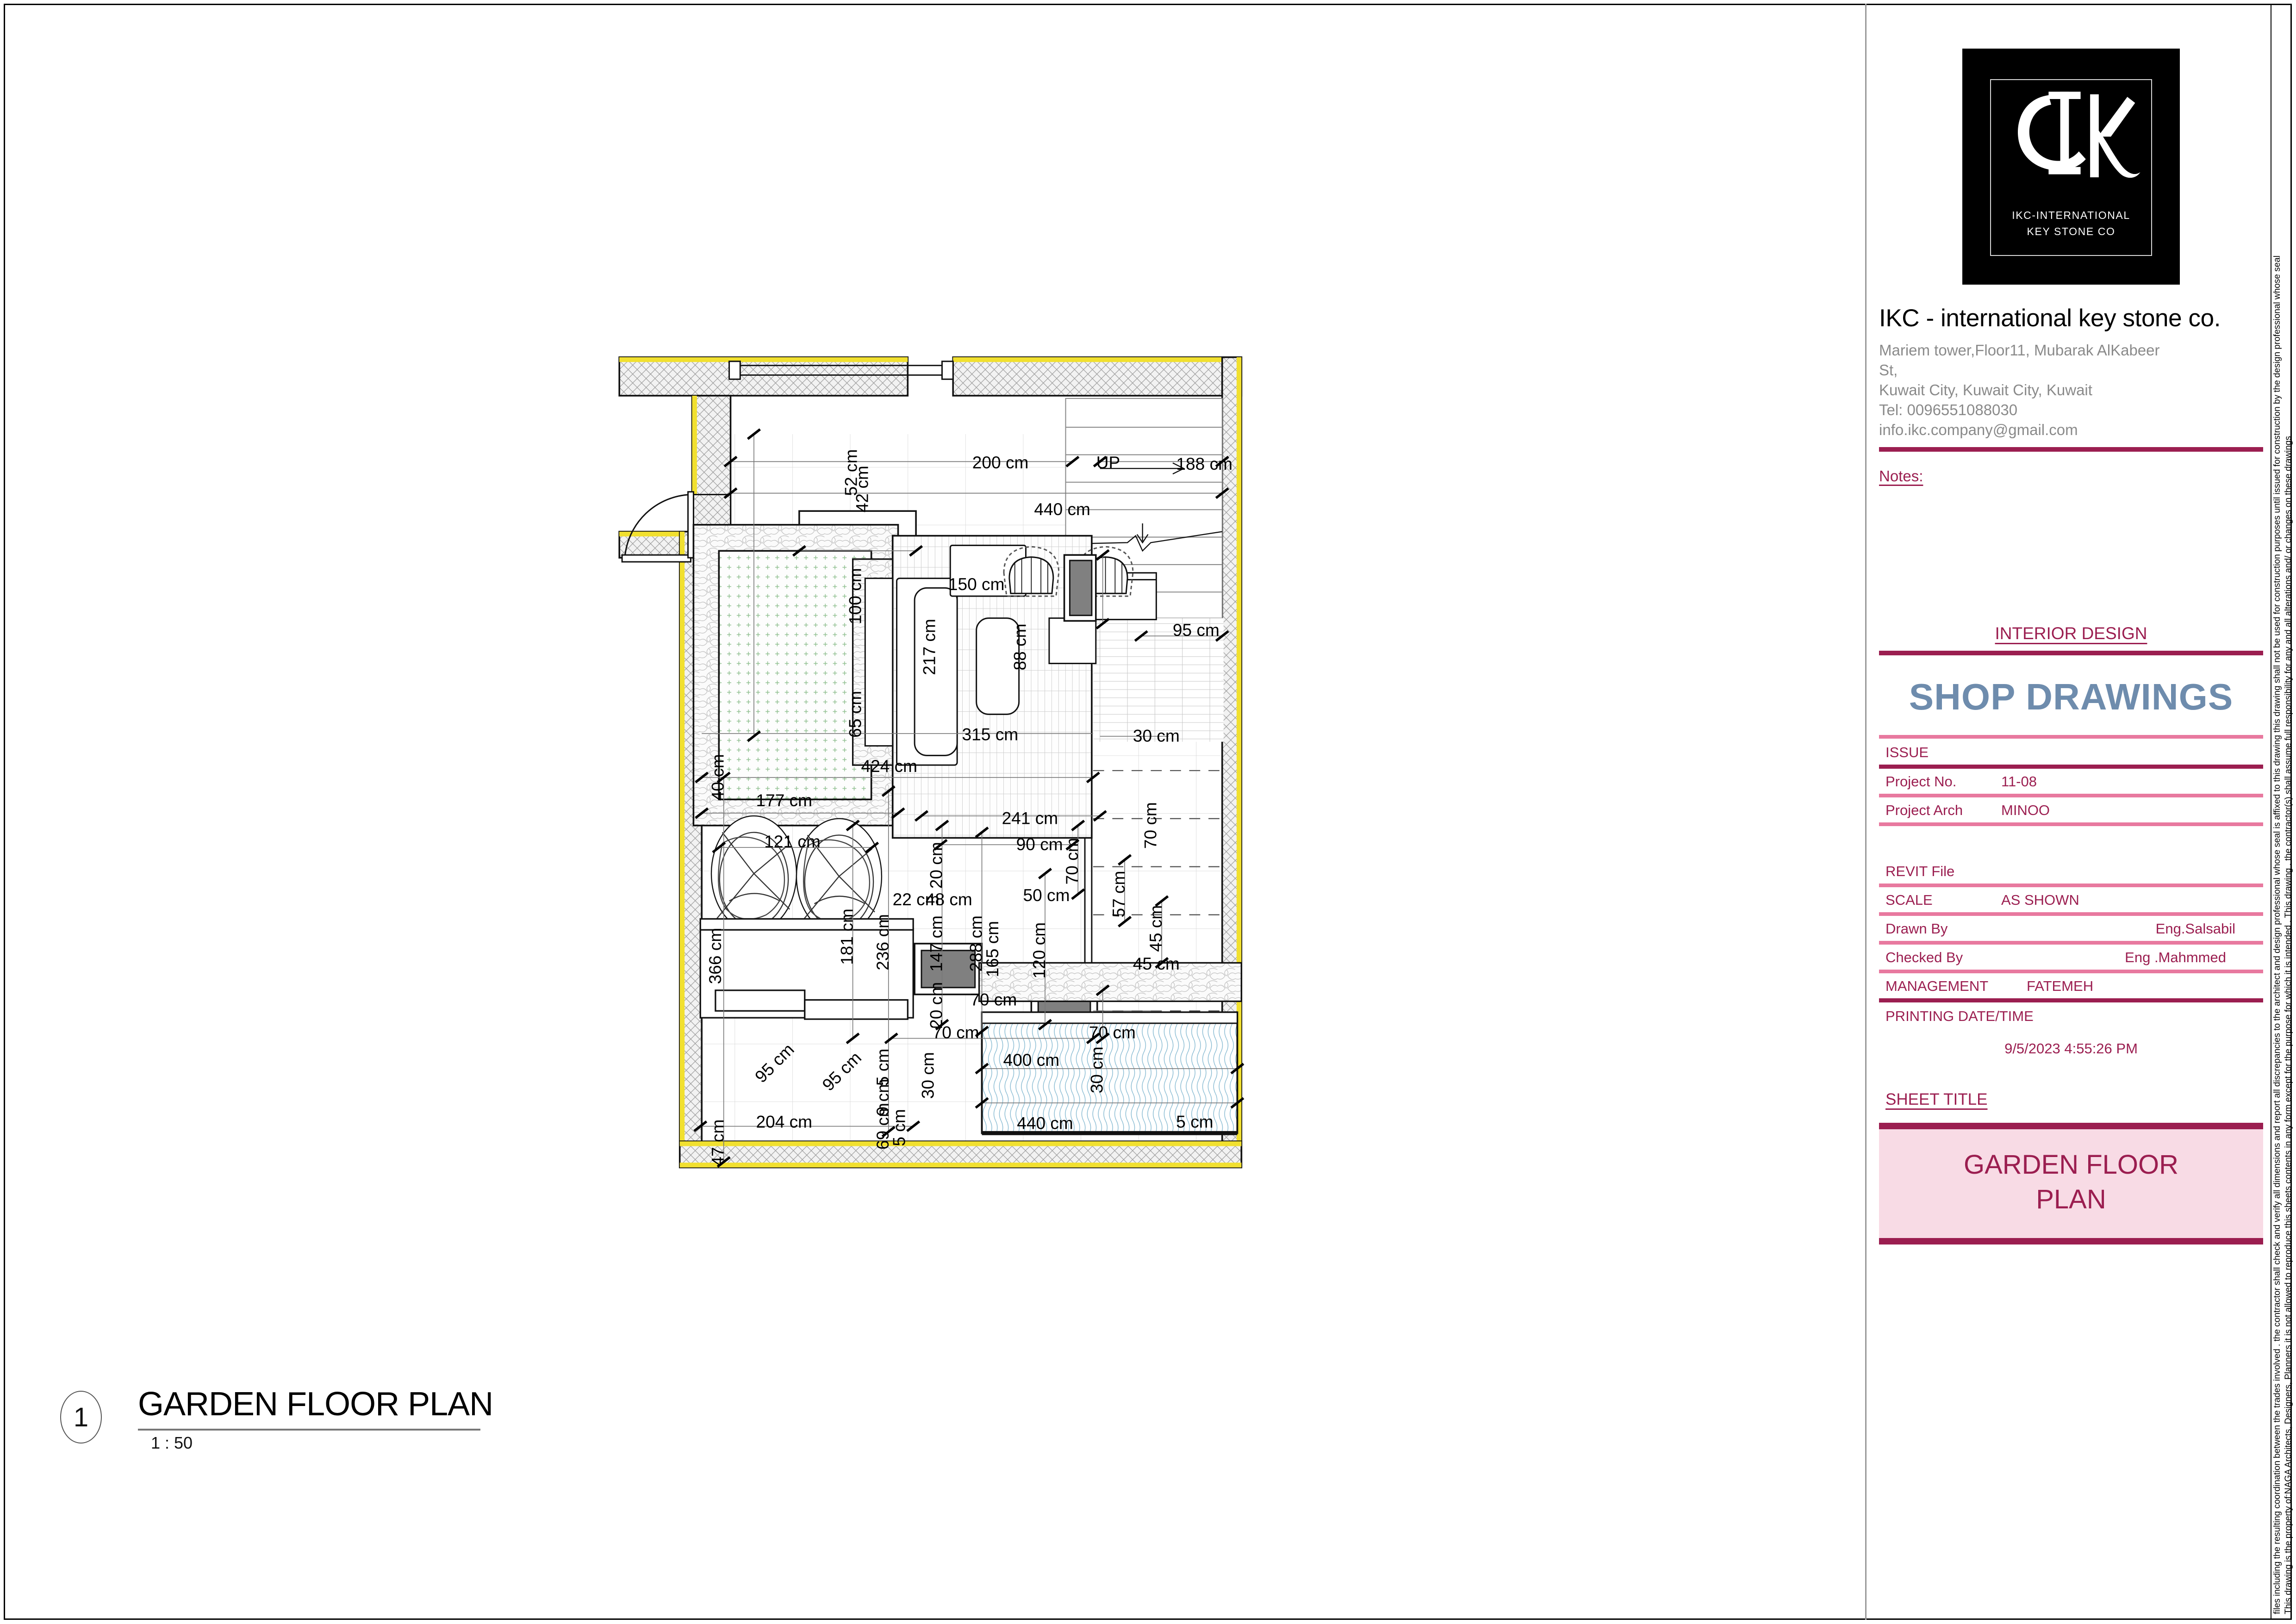 This screenshot has height=1624, width=2296. I want to click on project-no-label: Project No., so click(1921, 781).